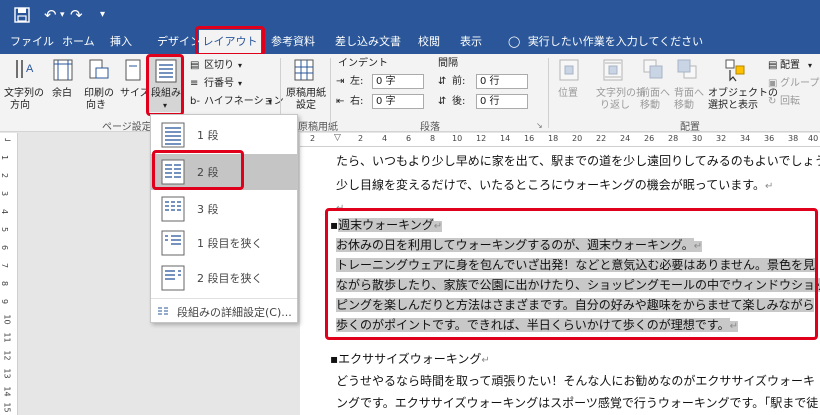 This screenshot has width=820, height=415. Describe the element at coordinates (555, 185) in the screenshot. I see `body-line: 少し目線を変えるだけで、いたるところにウォーキングの機会が眠っています。↵` at that location.